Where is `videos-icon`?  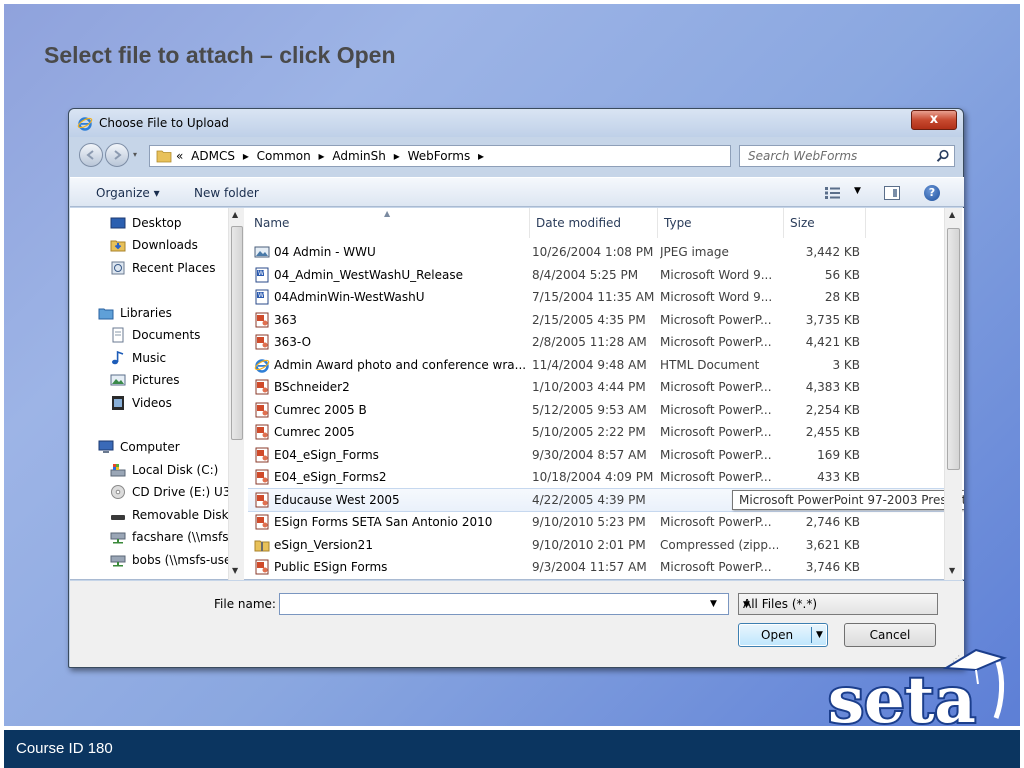
videos-icon is located at coordinates (118, 403).